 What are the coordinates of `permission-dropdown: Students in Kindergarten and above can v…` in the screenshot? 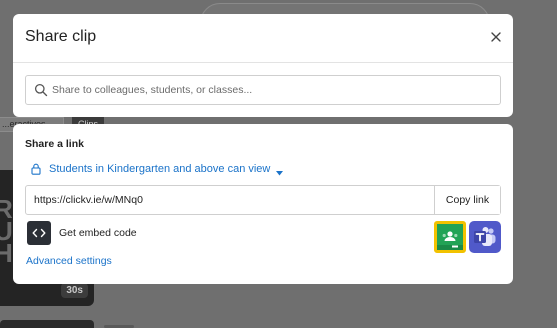 It's located at (157, 169).